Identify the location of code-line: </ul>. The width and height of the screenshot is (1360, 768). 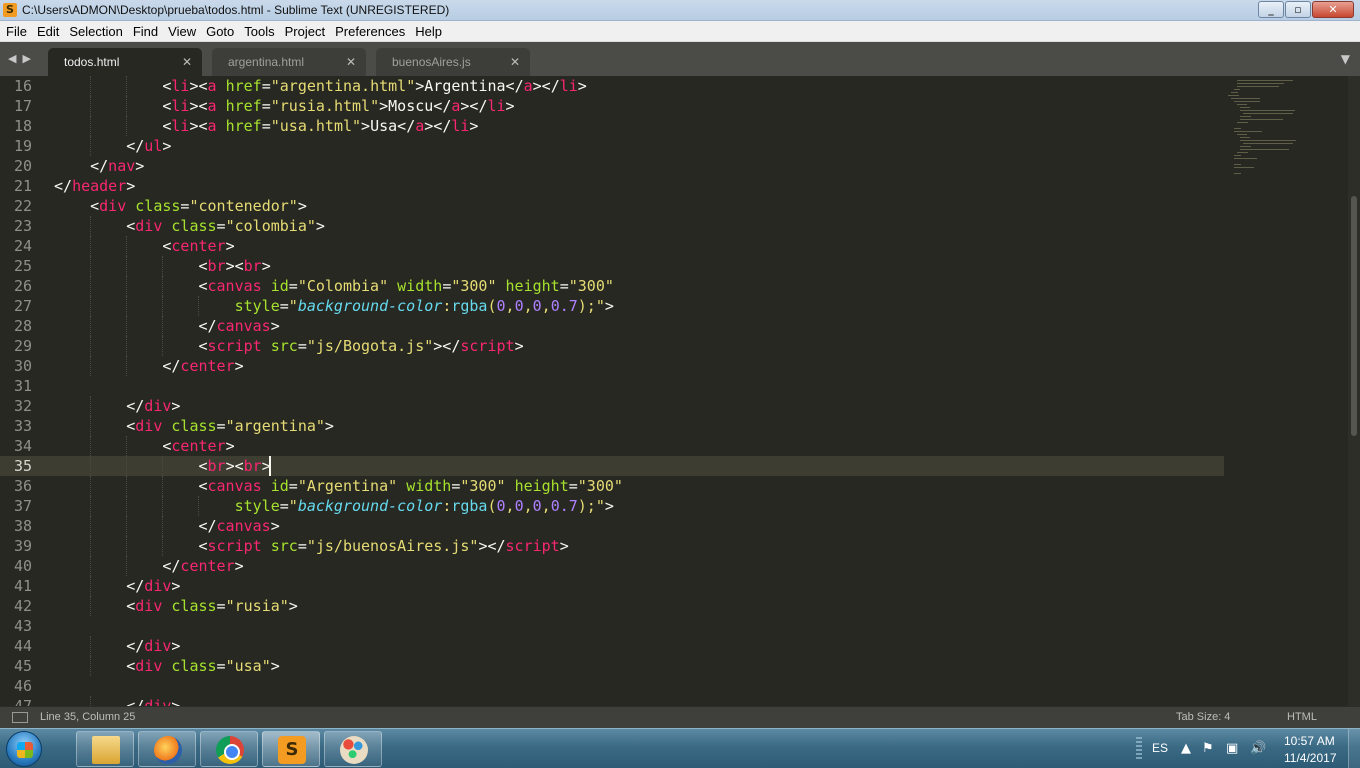
(148, 146).